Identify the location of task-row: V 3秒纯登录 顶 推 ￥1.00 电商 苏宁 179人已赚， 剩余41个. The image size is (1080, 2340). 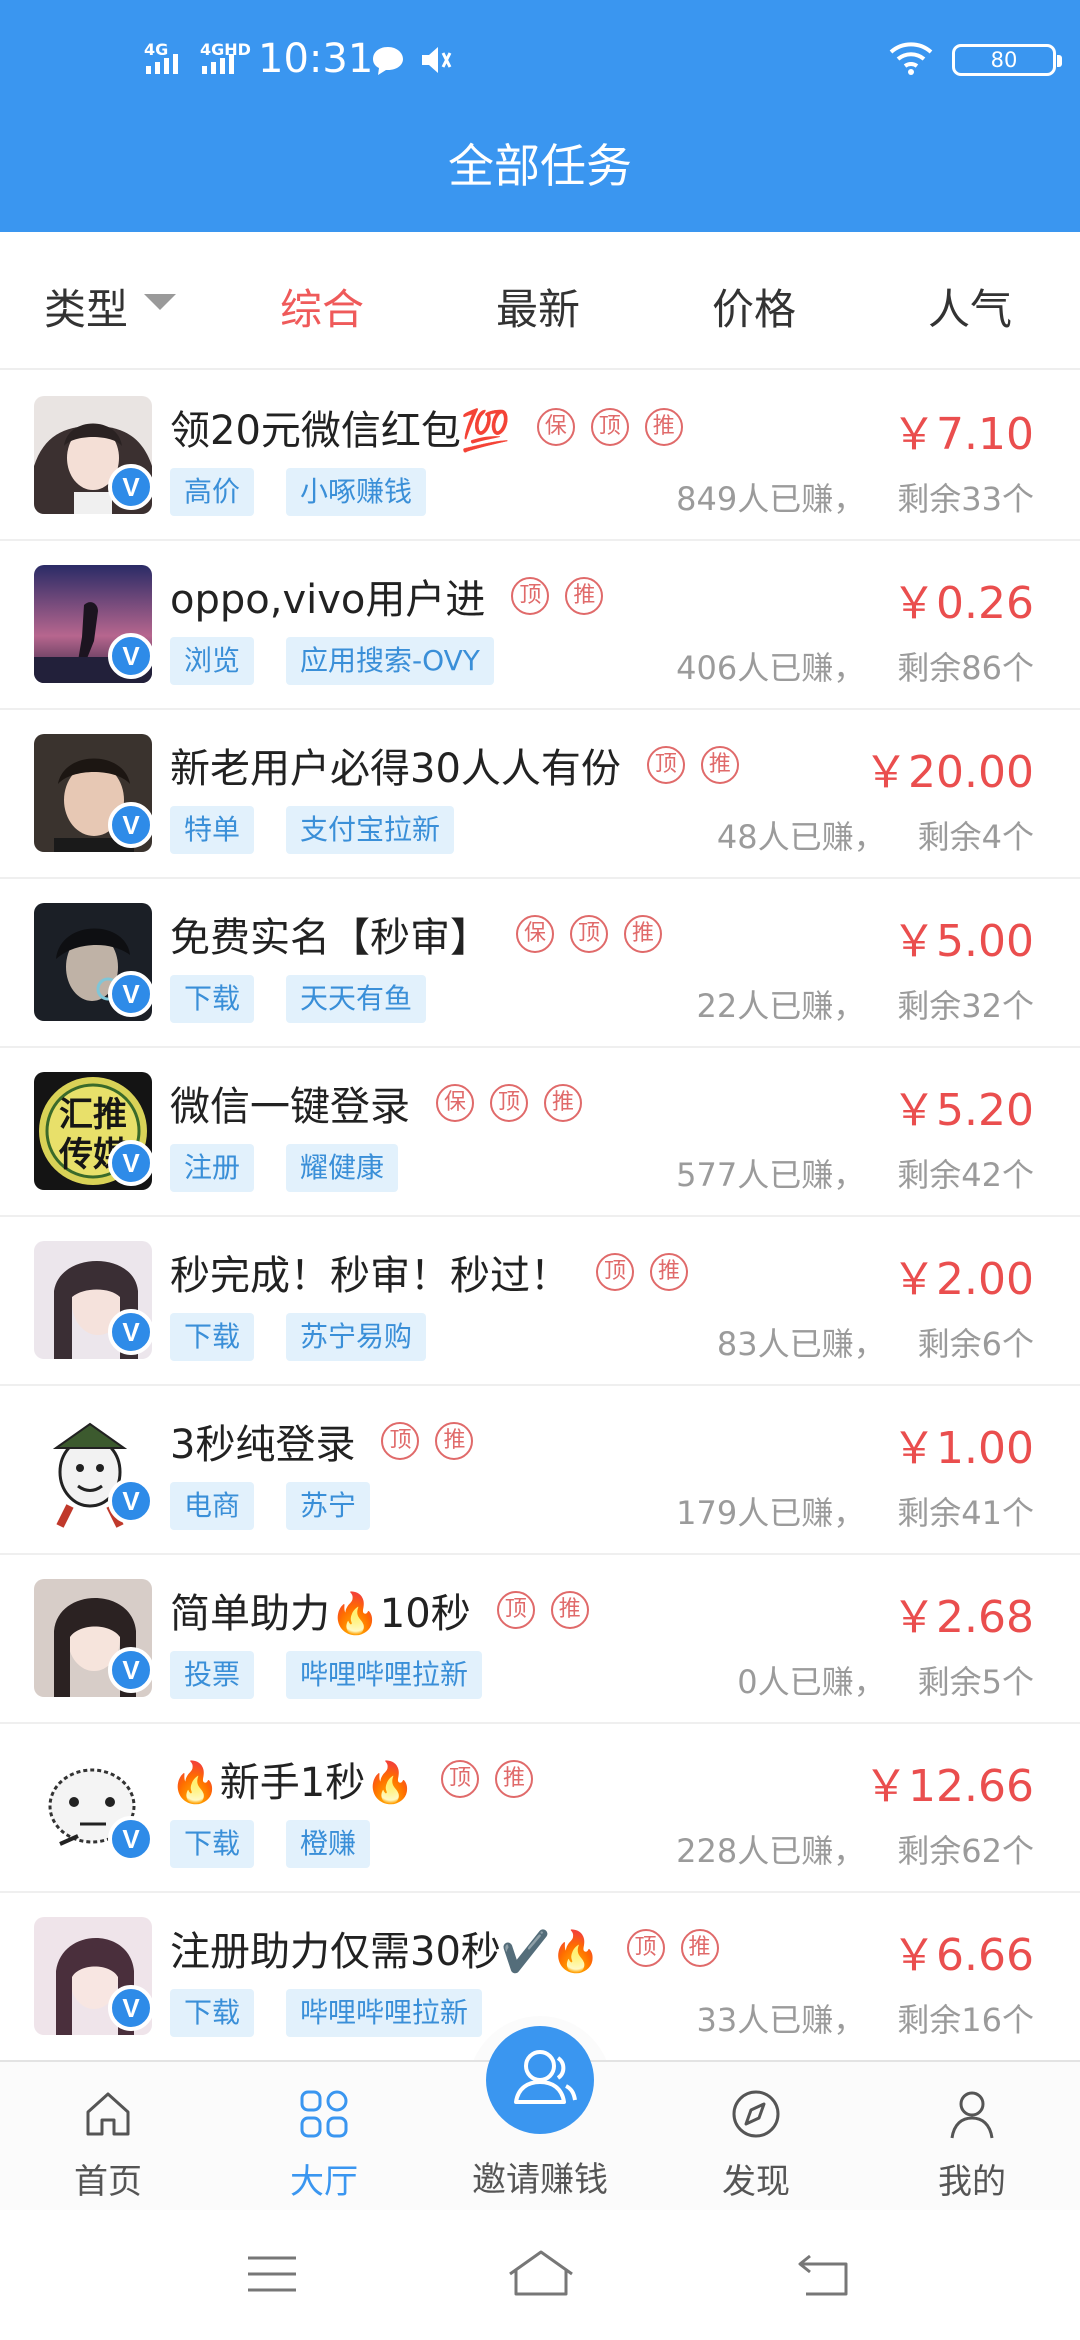
(540, 1470).